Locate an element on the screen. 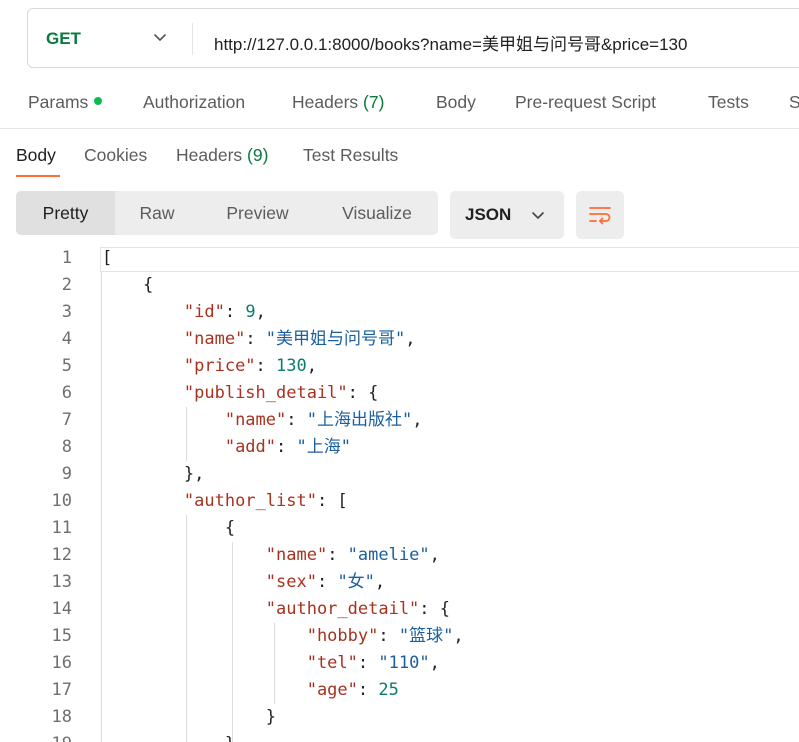  code-line: 16 "tel": "110", is located at coordinates (399, 663).